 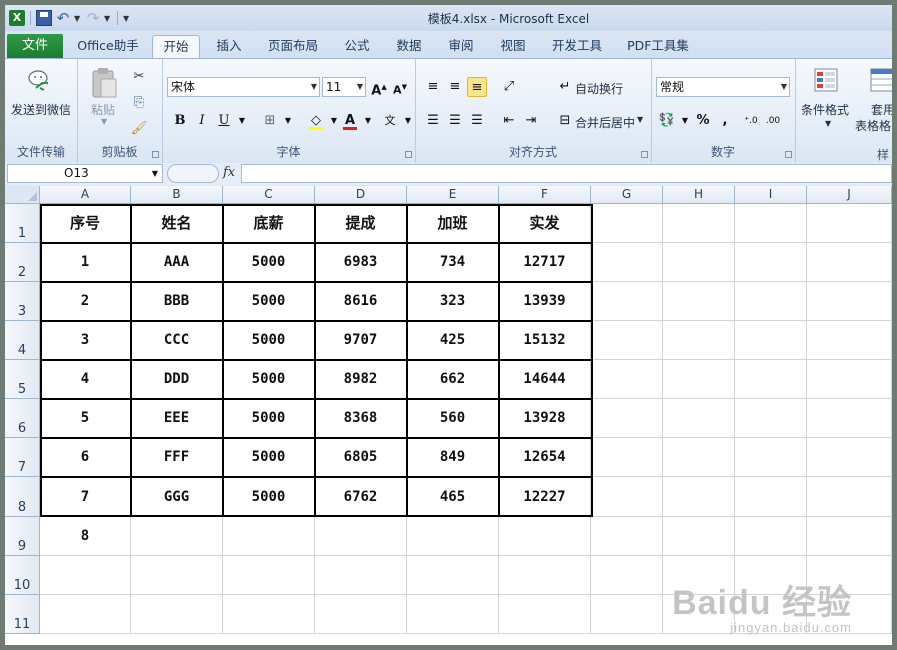 What do you see at coordinates (361, 418) in the screenshot?
I see `cell-D6: 8368` at bounding box center [361, 418].